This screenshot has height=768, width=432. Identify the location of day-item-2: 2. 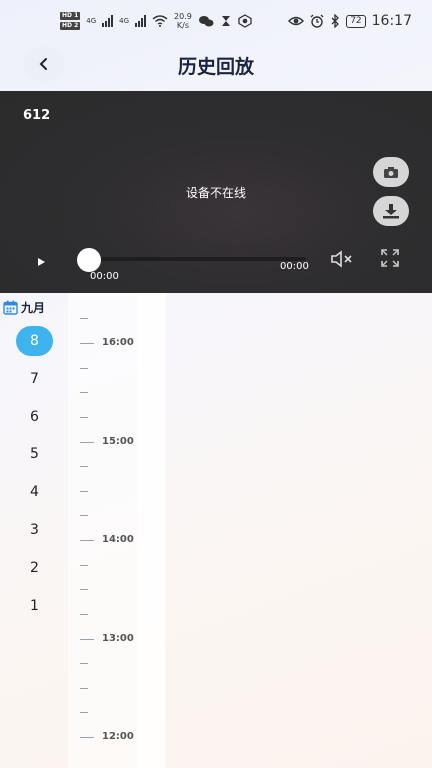
(34, 568).